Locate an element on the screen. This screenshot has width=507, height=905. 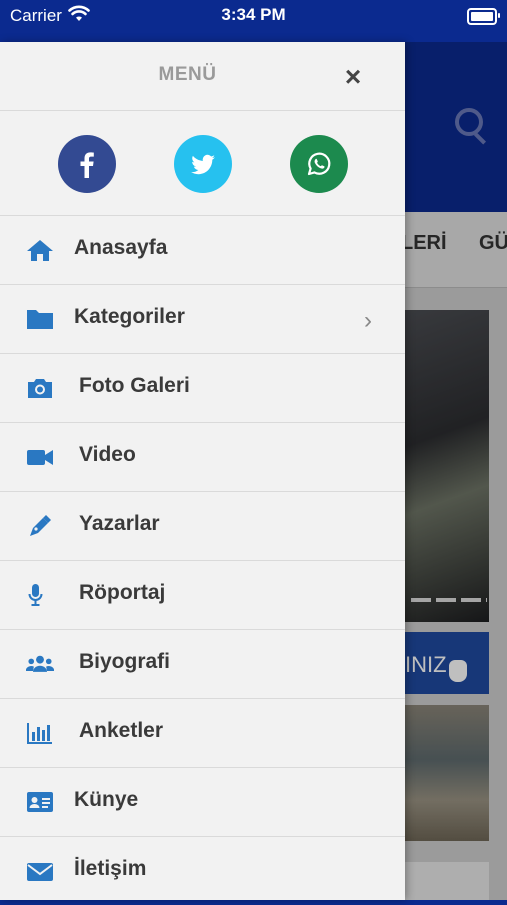
menu-item-yazarlar: Yazarlar is located at coordinates (202, 526).